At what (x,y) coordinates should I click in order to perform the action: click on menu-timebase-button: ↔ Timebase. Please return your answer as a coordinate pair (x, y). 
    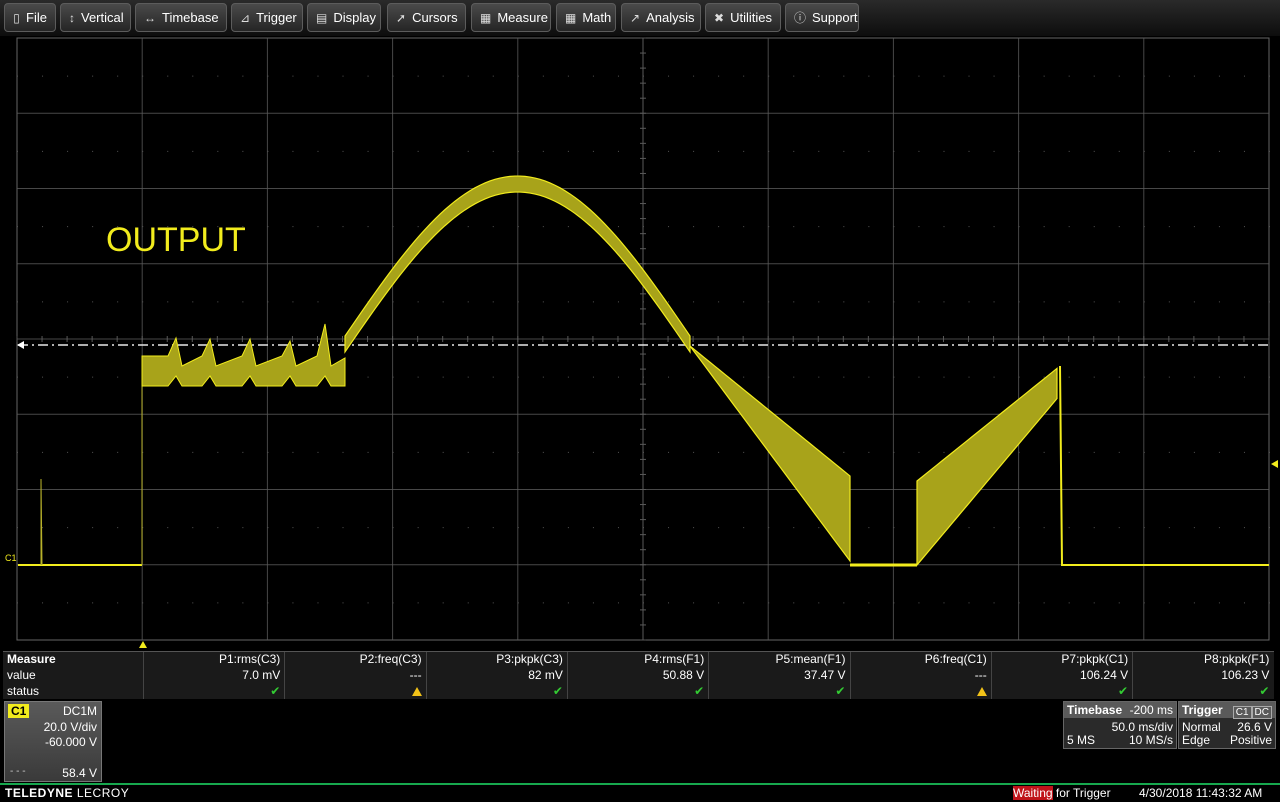
    Looking at the image, I should click on (181, 17).